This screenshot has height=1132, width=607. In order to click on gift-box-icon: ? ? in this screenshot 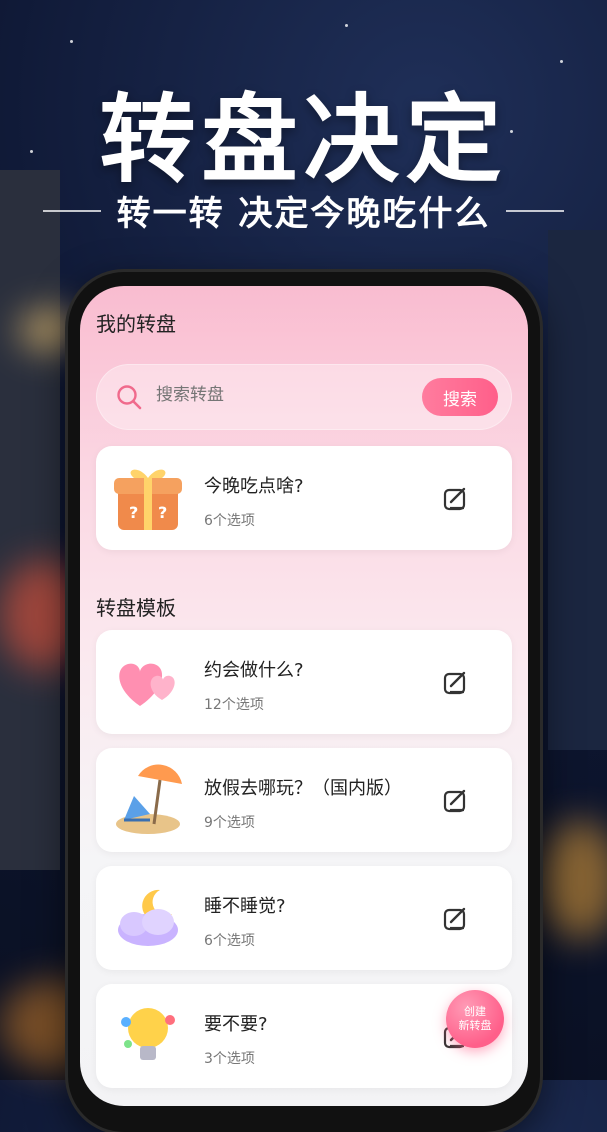, I will do `click(148, 499)`.